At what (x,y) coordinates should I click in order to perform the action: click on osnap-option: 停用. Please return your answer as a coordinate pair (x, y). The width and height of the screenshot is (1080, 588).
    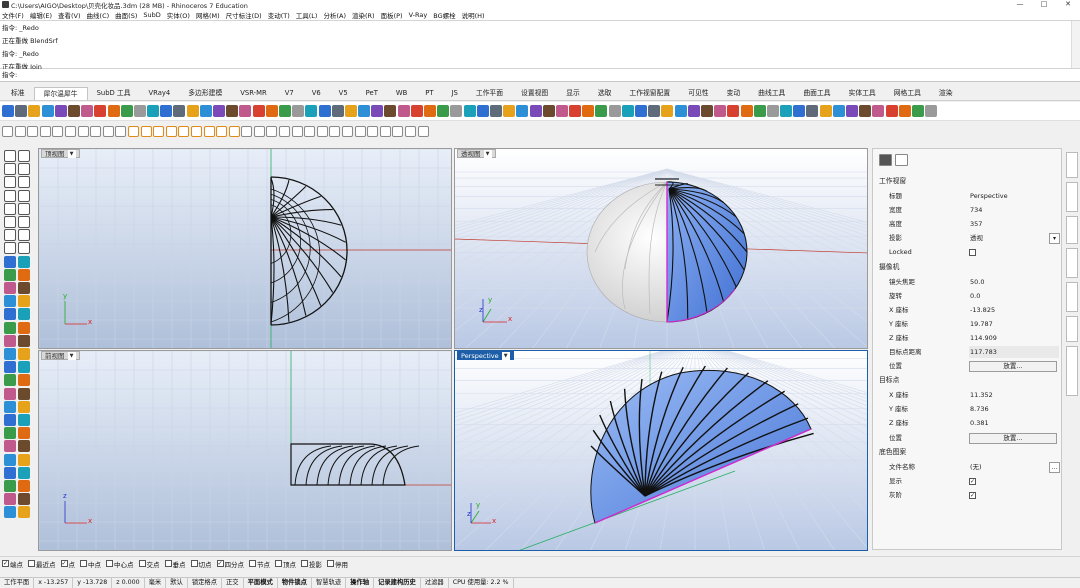
    Looking at the image, I should click on (337, 564).